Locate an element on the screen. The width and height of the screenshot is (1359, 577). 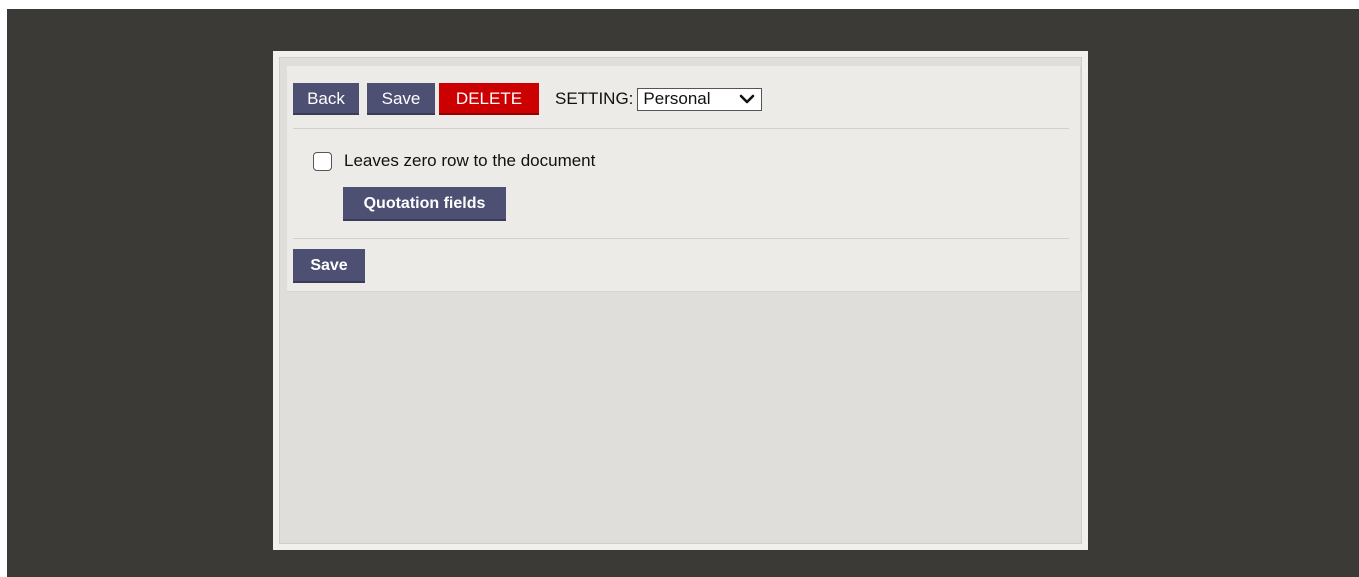
setting-select-value: Personal is located at coordinates (677, 98).